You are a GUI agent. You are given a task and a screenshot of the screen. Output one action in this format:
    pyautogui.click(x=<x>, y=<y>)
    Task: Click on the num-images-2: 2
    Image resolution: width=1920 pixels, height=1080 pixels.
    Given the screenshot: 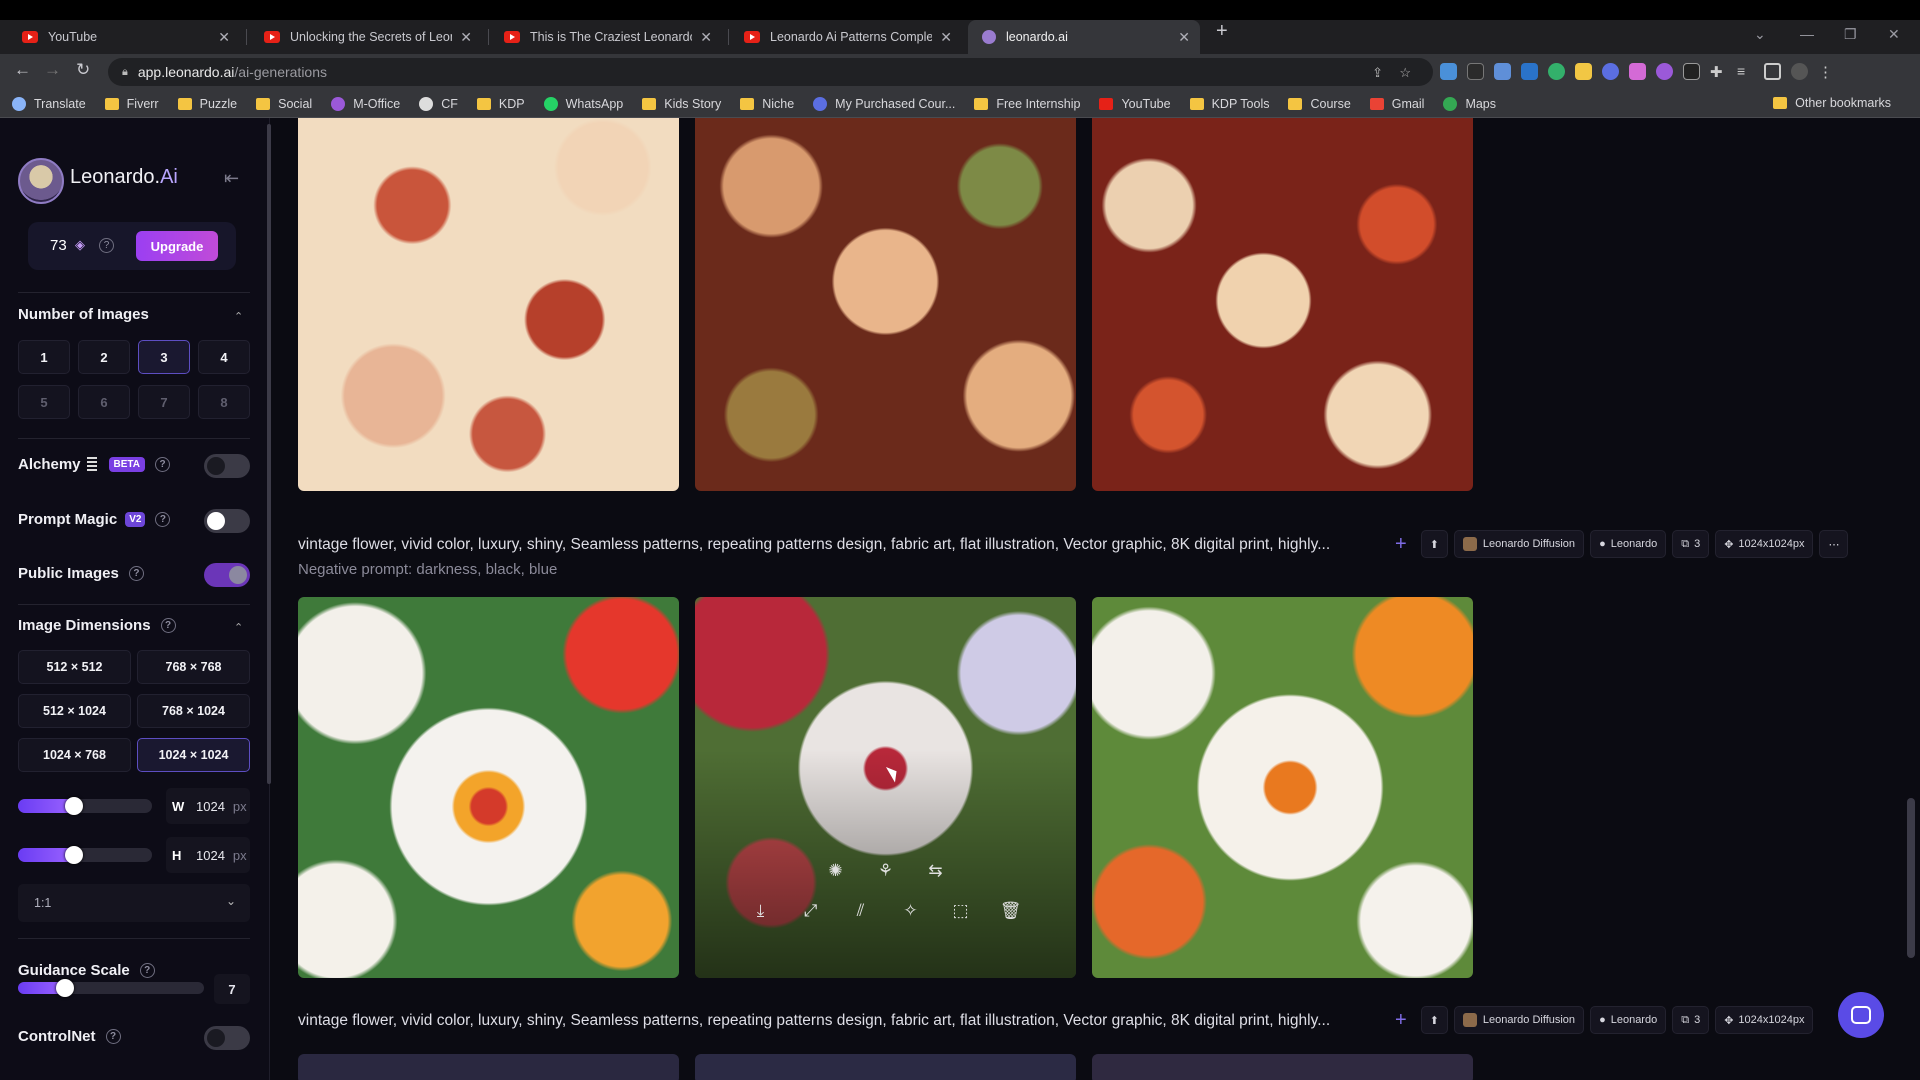 What is the action you would take?
    pyautogui.click(x=104, y=357)
    